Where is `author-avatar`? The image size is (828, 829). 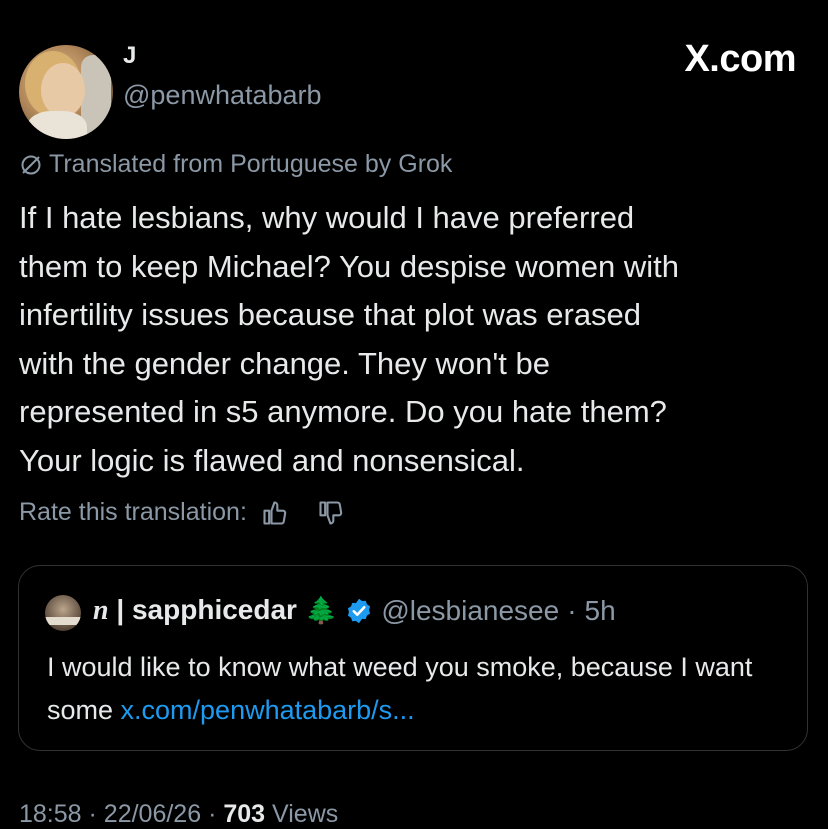 author-avatar is located at coordinates (66, 92).